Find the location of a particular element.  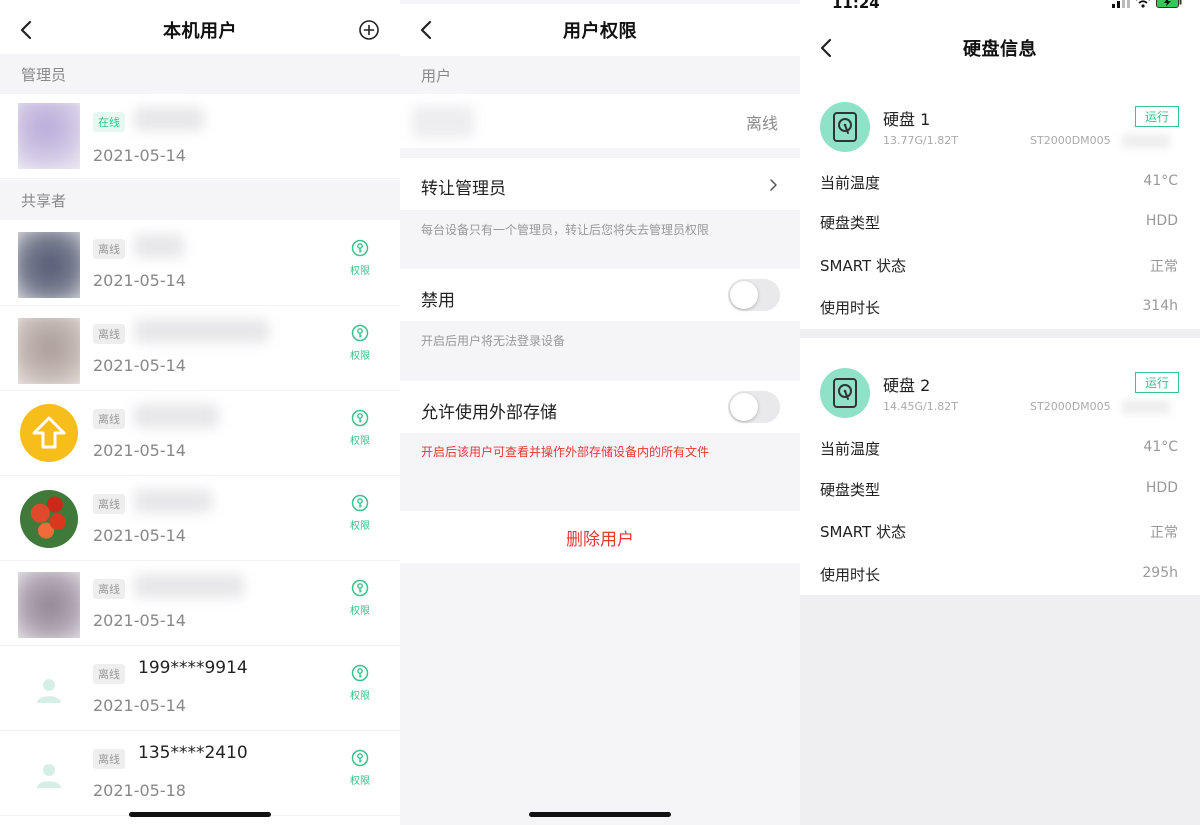

delete-user-button: 删除用户 is located at coordinates (600, 537).